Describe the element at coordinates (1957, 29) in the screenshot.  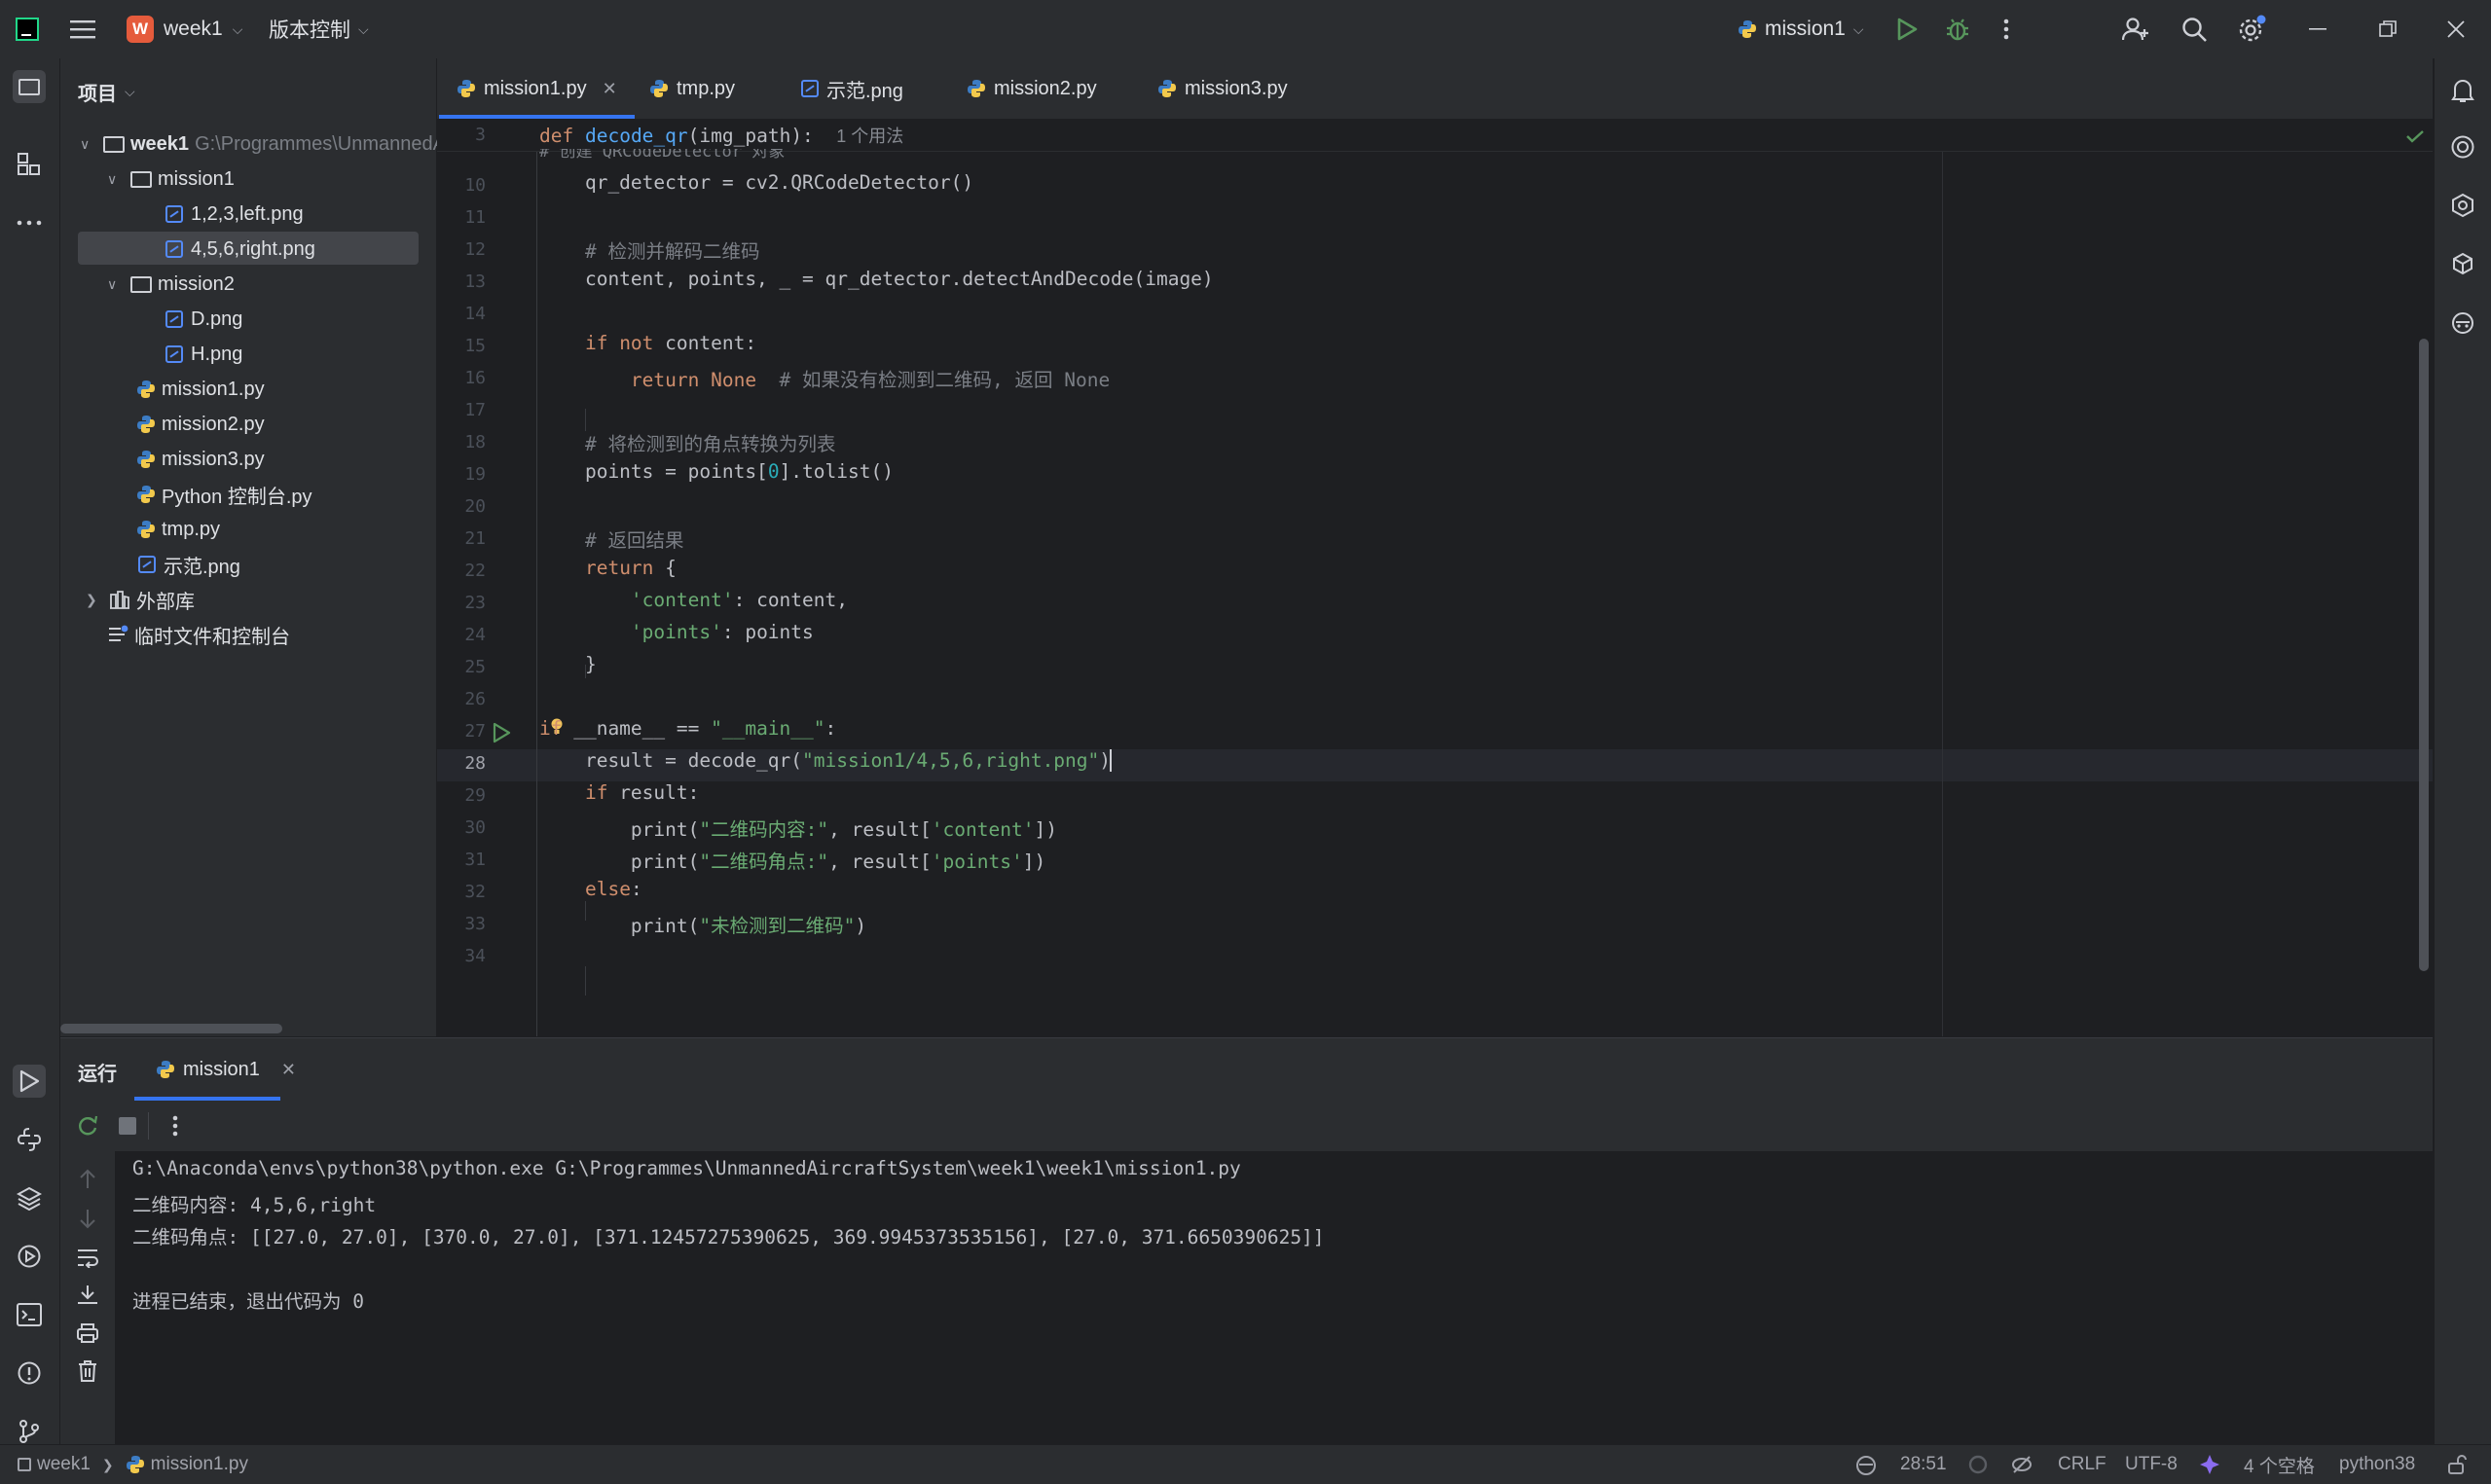
I see `debug-icon` at that location.